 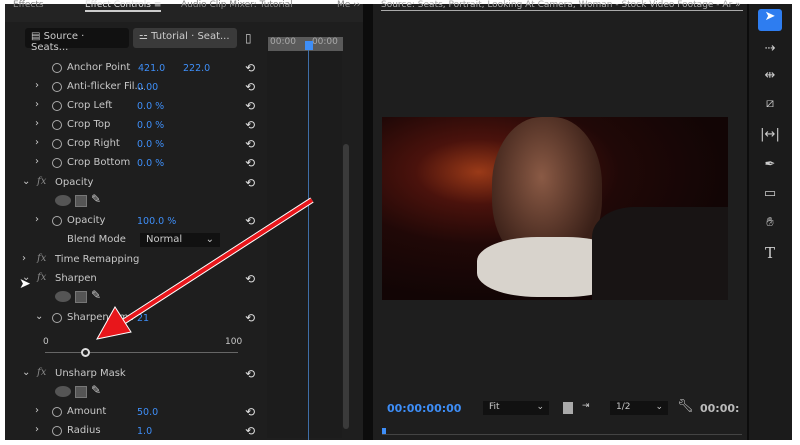 I want to click on arrow-shaft, so click(x=217, y=261).